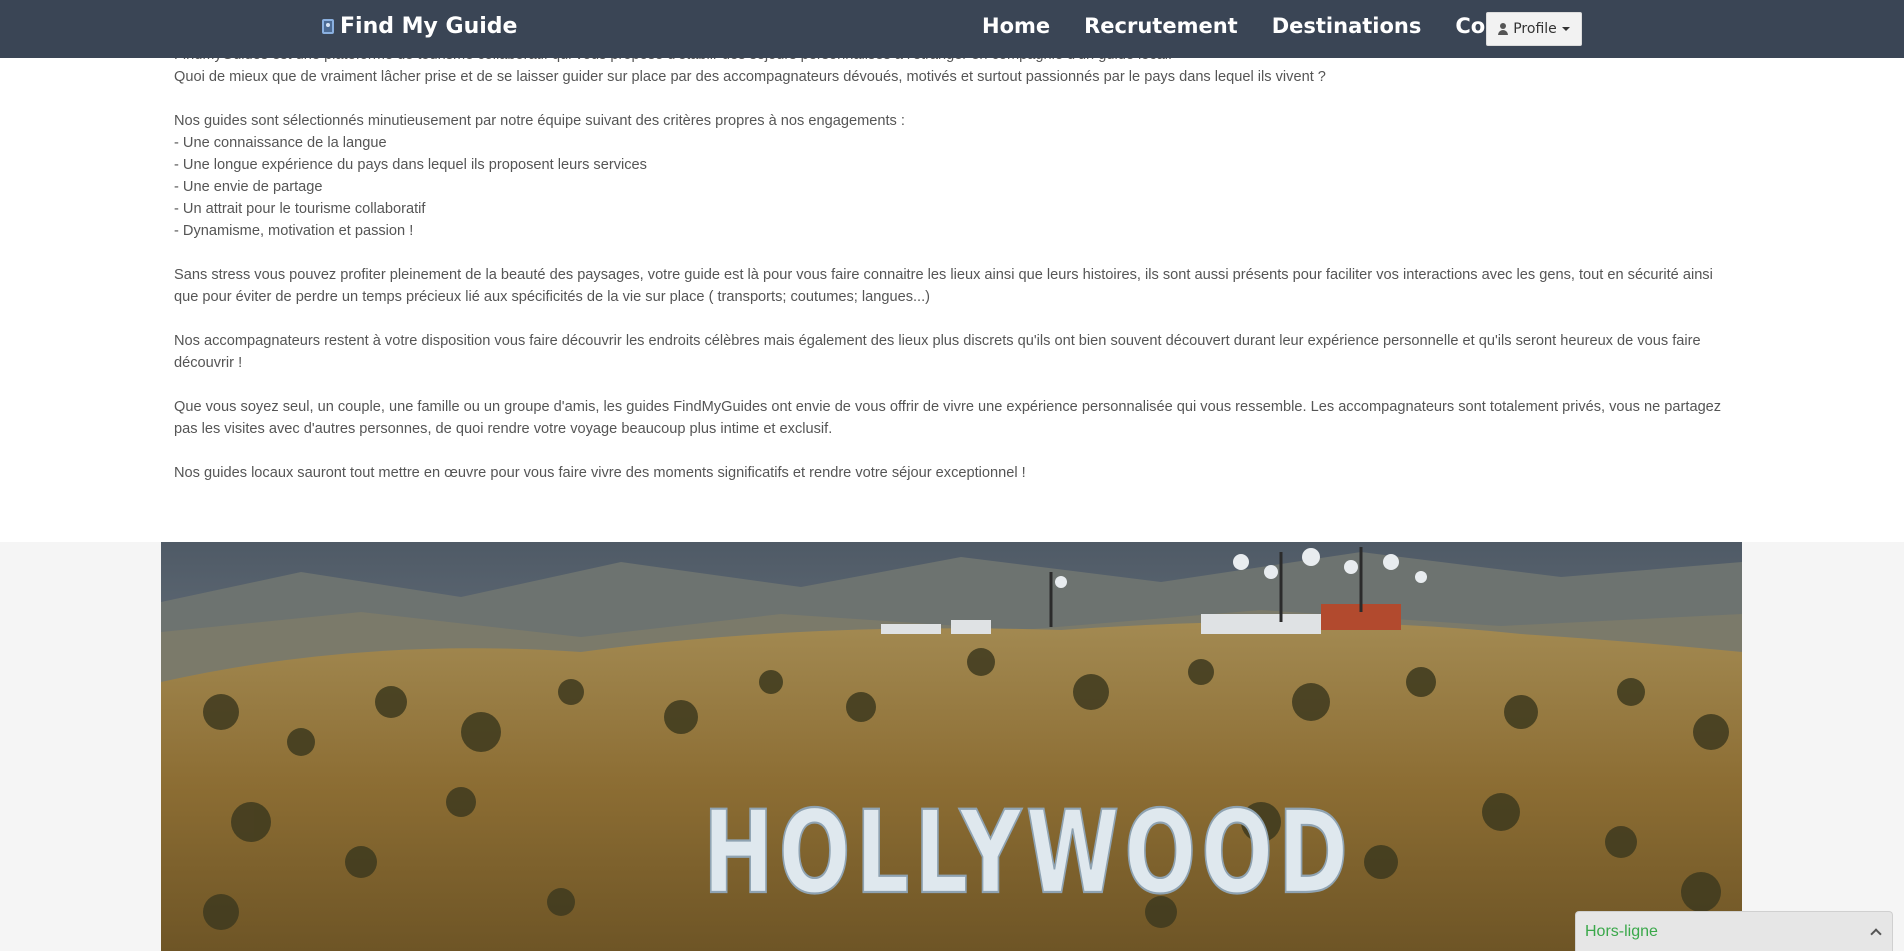 Image resolution: width=1904 pixels, height=951 pixels. Describe the element at coordinates (1503, 29) in the screenshot. I see `user-icon` at that location.